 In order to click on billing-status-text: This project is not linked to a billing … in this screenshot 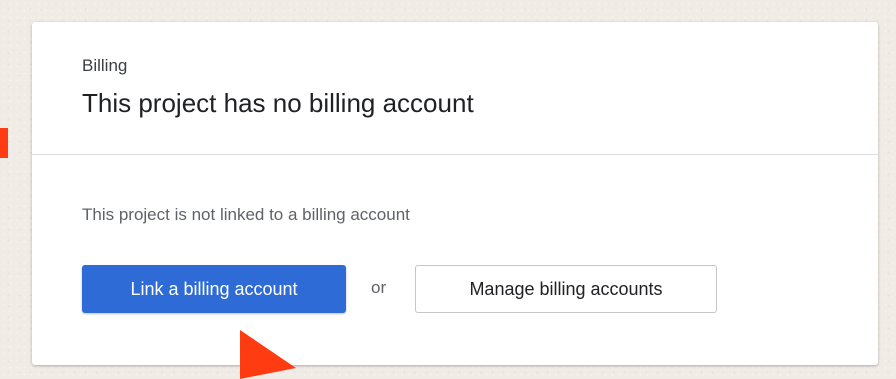, I will do `click(246, 214)`.